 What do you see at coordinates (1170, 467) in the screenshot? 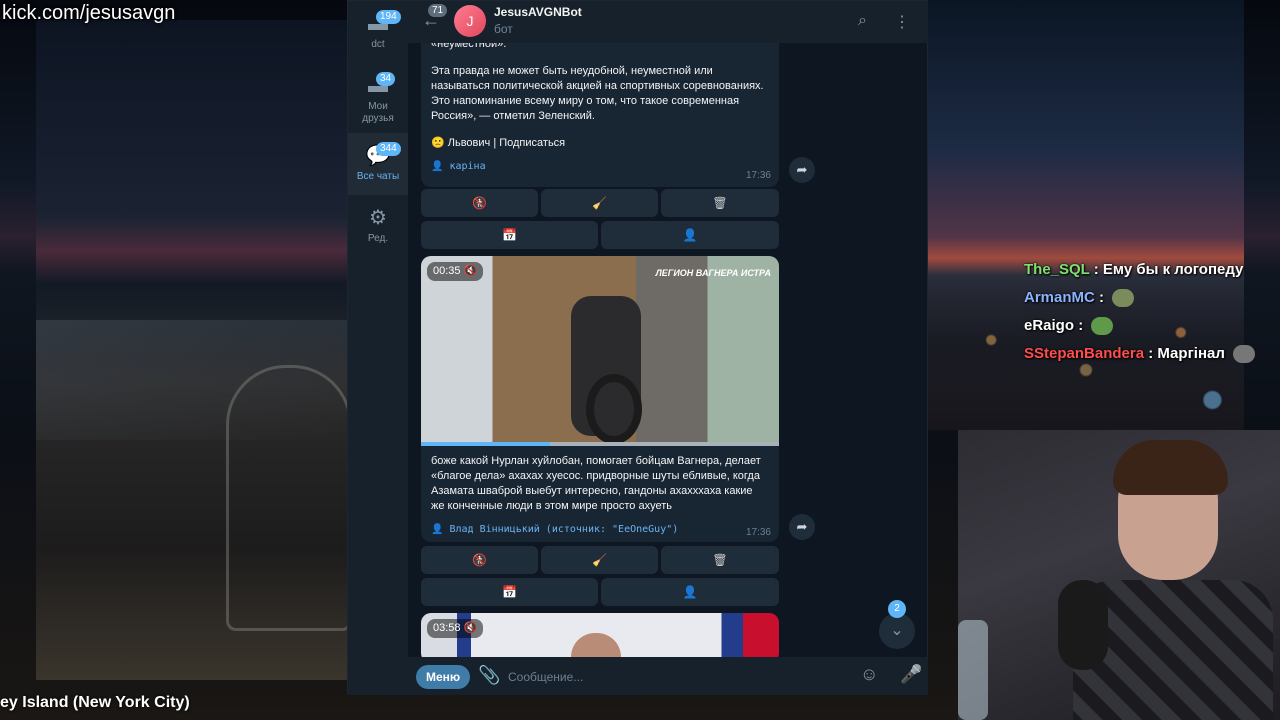
I see `streamer-hair` at bounding box center [1170, 467].